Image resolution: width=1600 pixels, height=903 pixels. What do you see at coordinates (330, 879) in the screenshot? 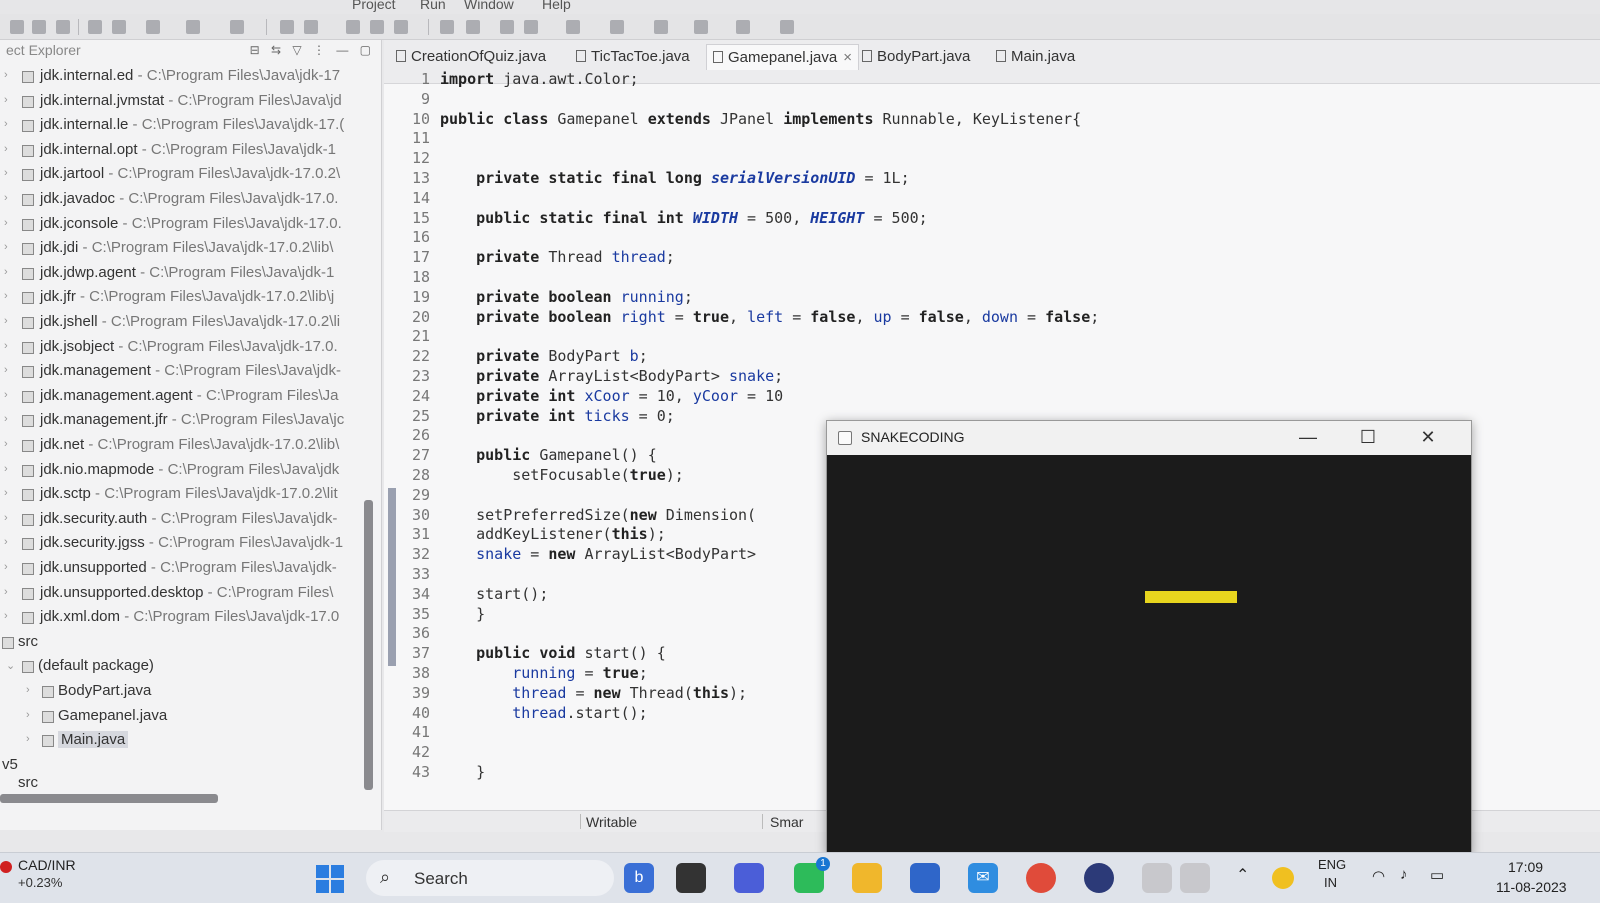
I see `windows-start-button` at bounding box center [330, 879].